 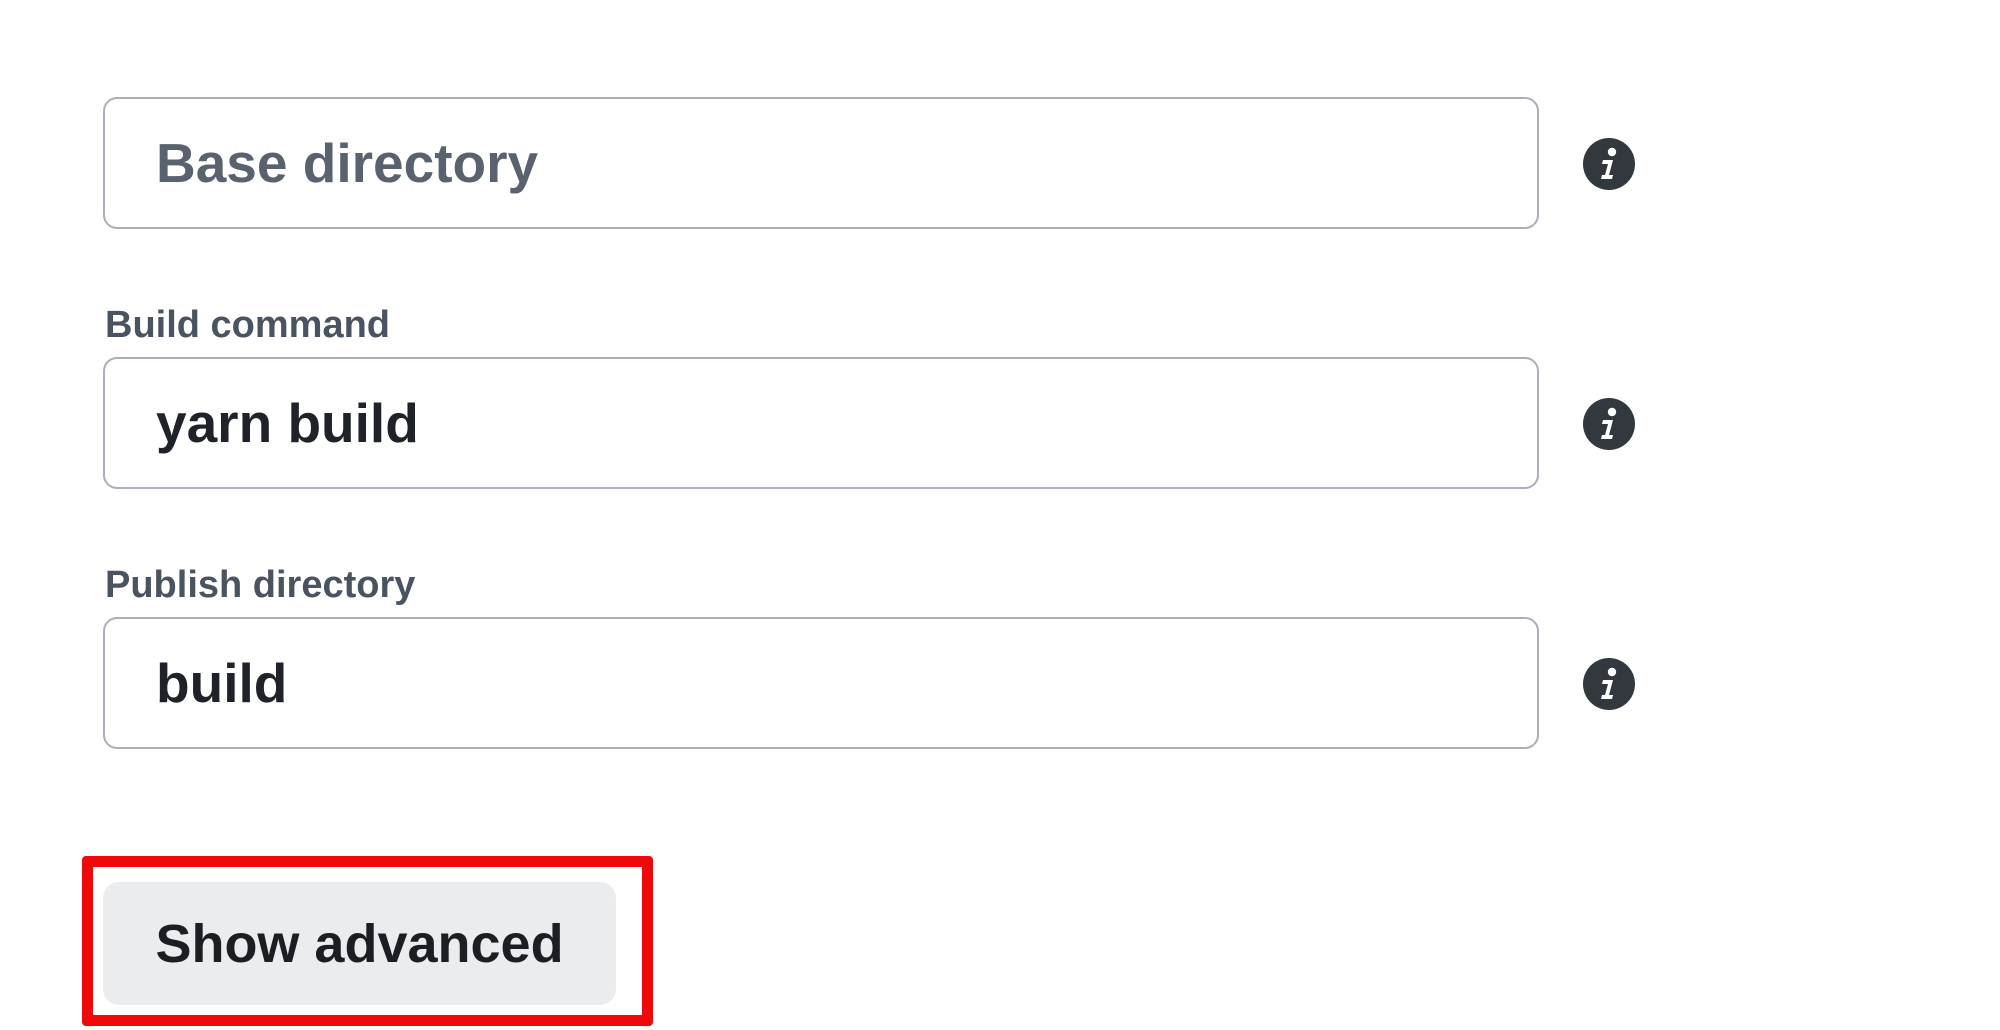 I want to click on base-directory-input, so click(x=821, y=163).